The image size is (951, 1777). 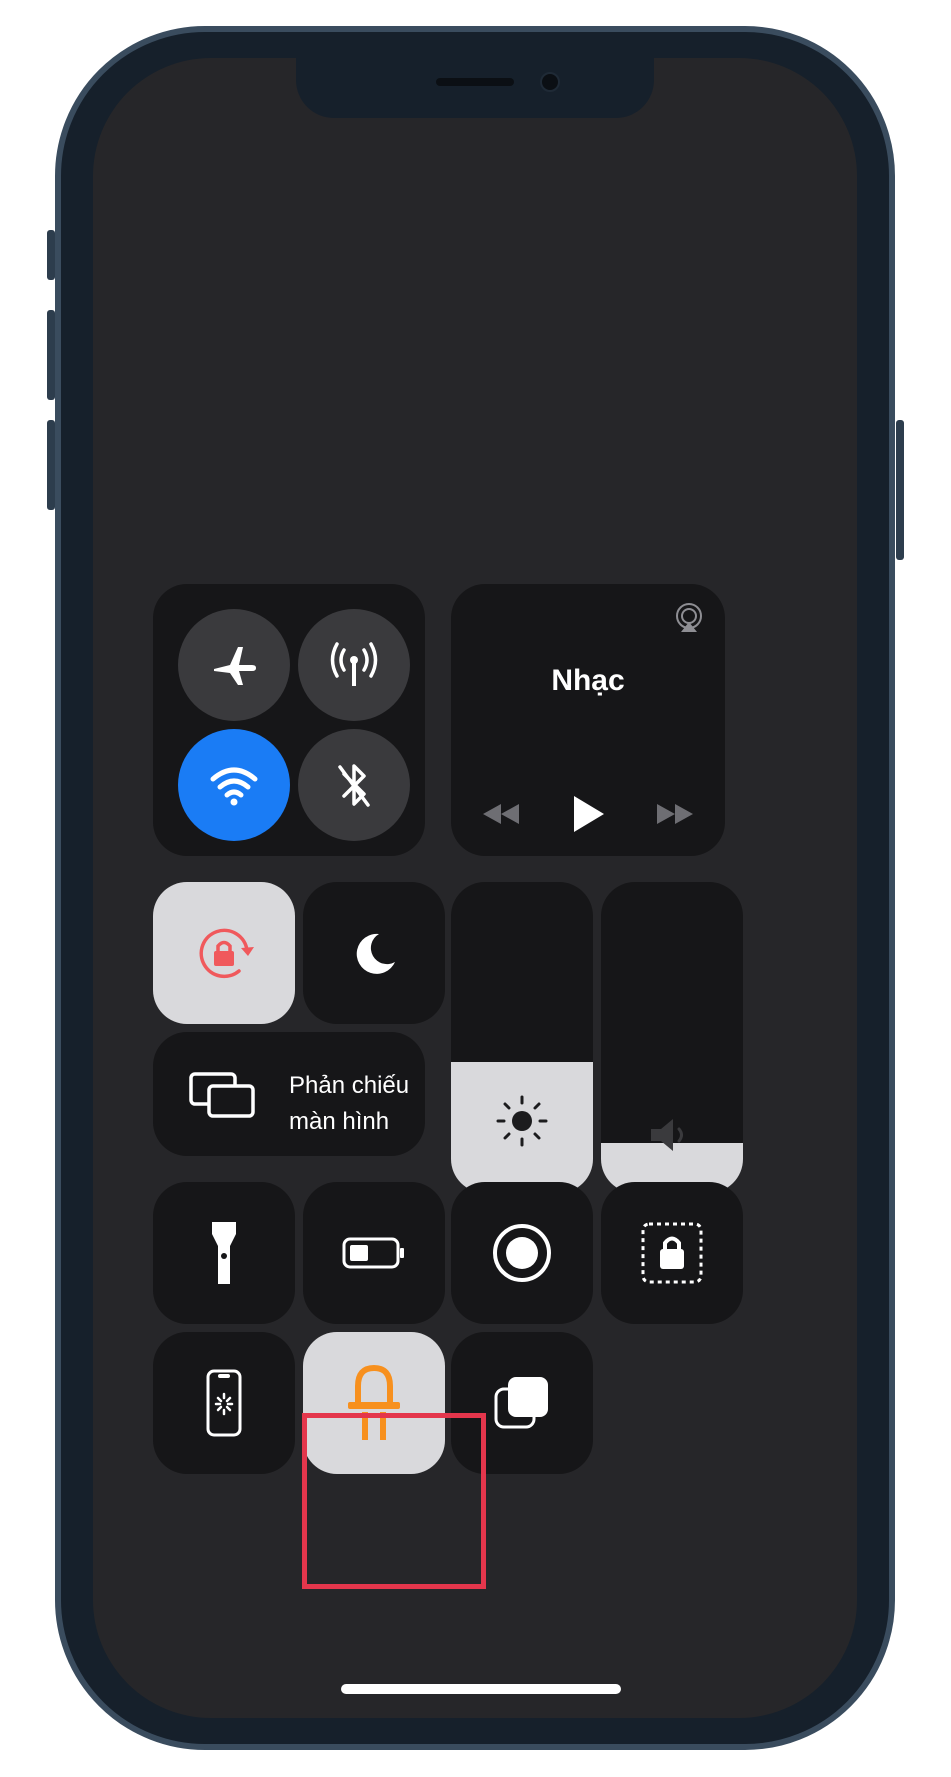 I want to click on flashlight-toggle, so click(x=224, y=1253).